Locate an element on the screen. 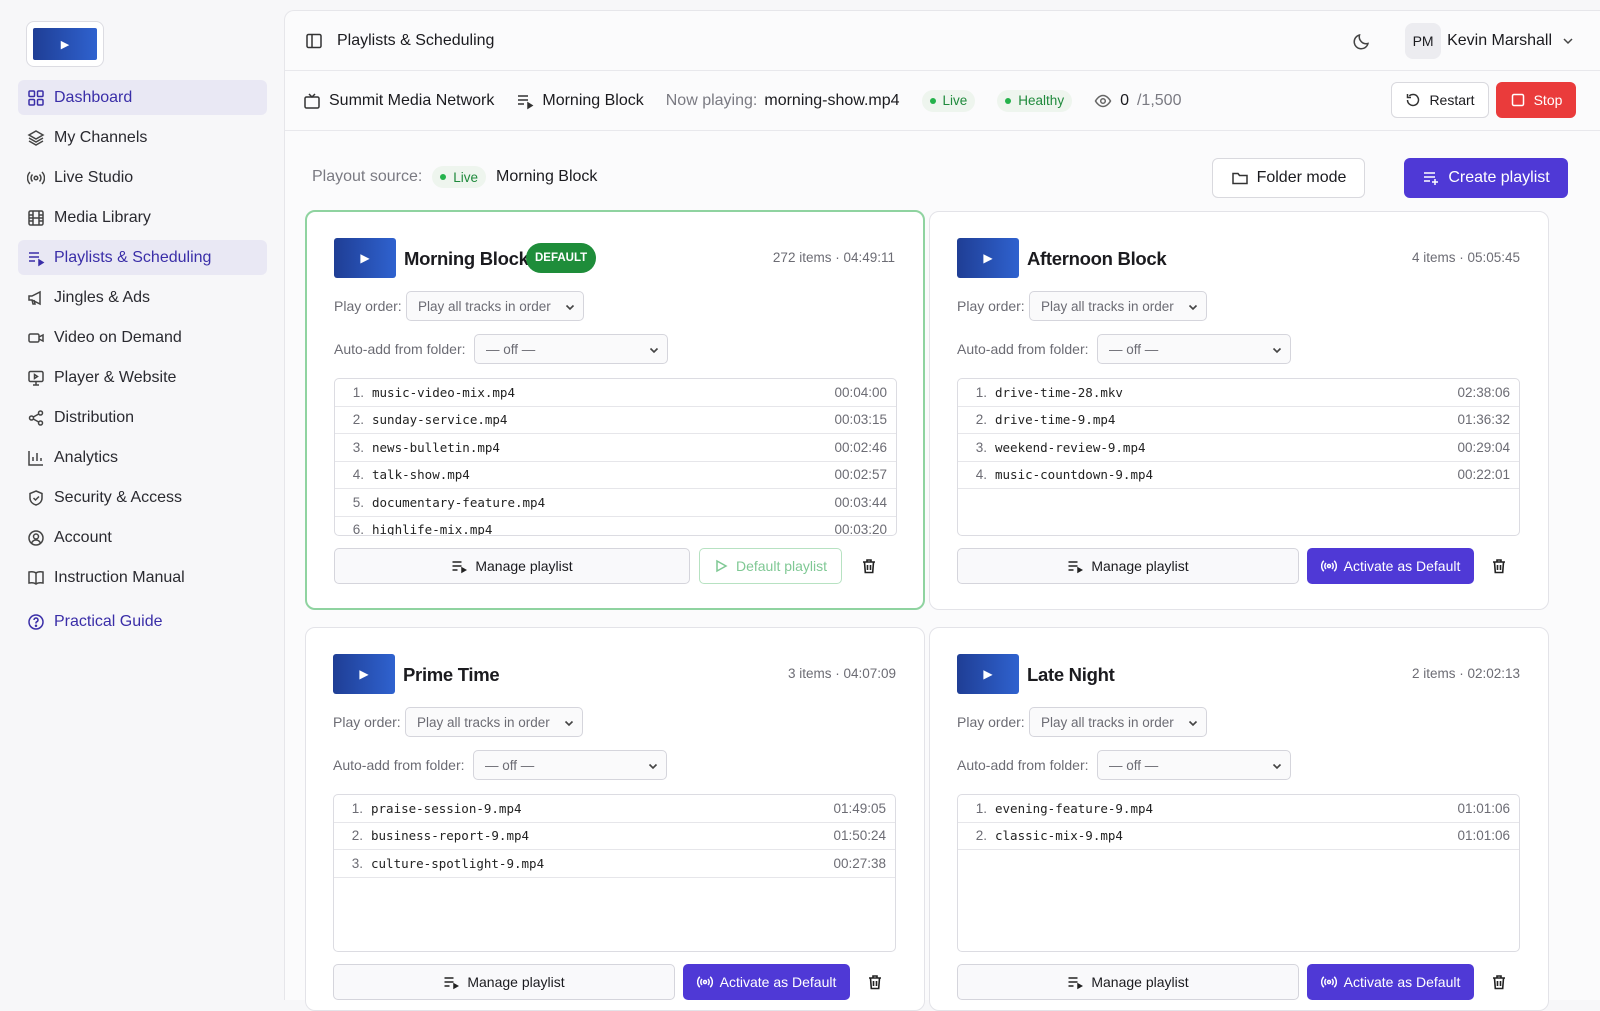  sidebar-item-jingles-ads: Jingles & Ads is located at coordinates (142, 297).